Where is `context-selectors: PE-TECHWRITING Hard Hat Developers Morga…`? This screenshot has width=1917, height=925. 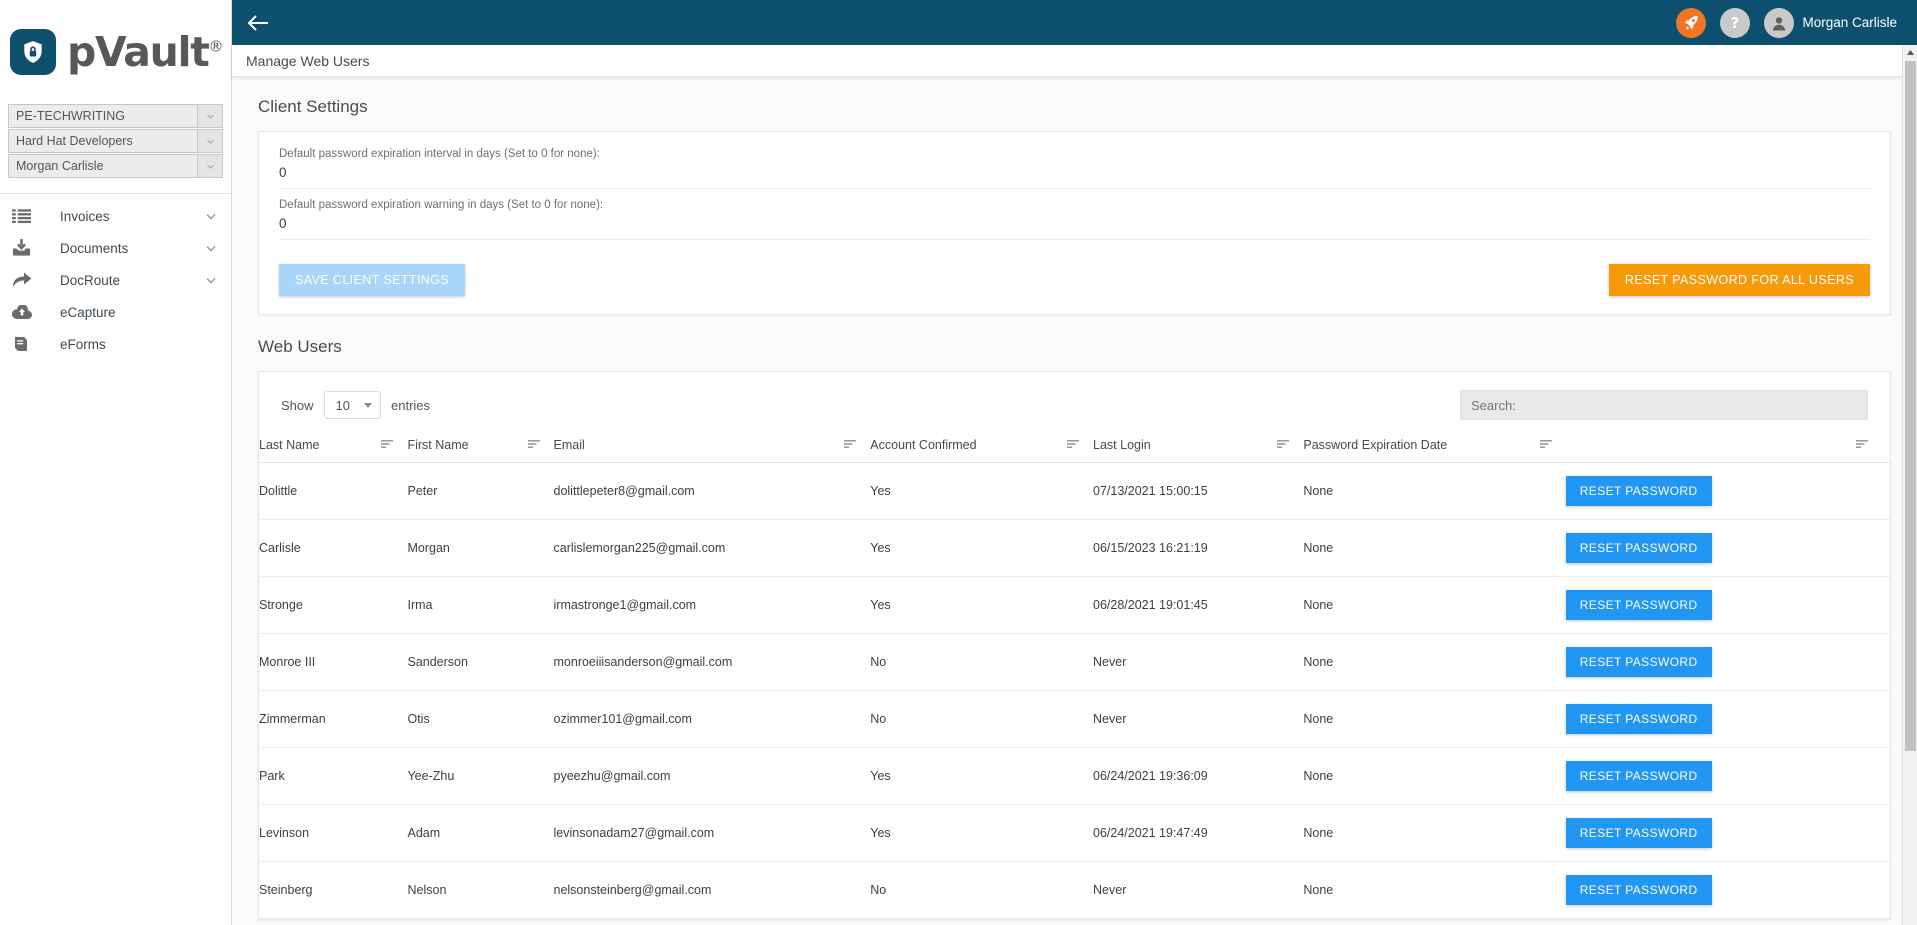
context-selectors: PE-TECHWRITING Hard Hat Developers Morga… is located at coordinates (115, 141).